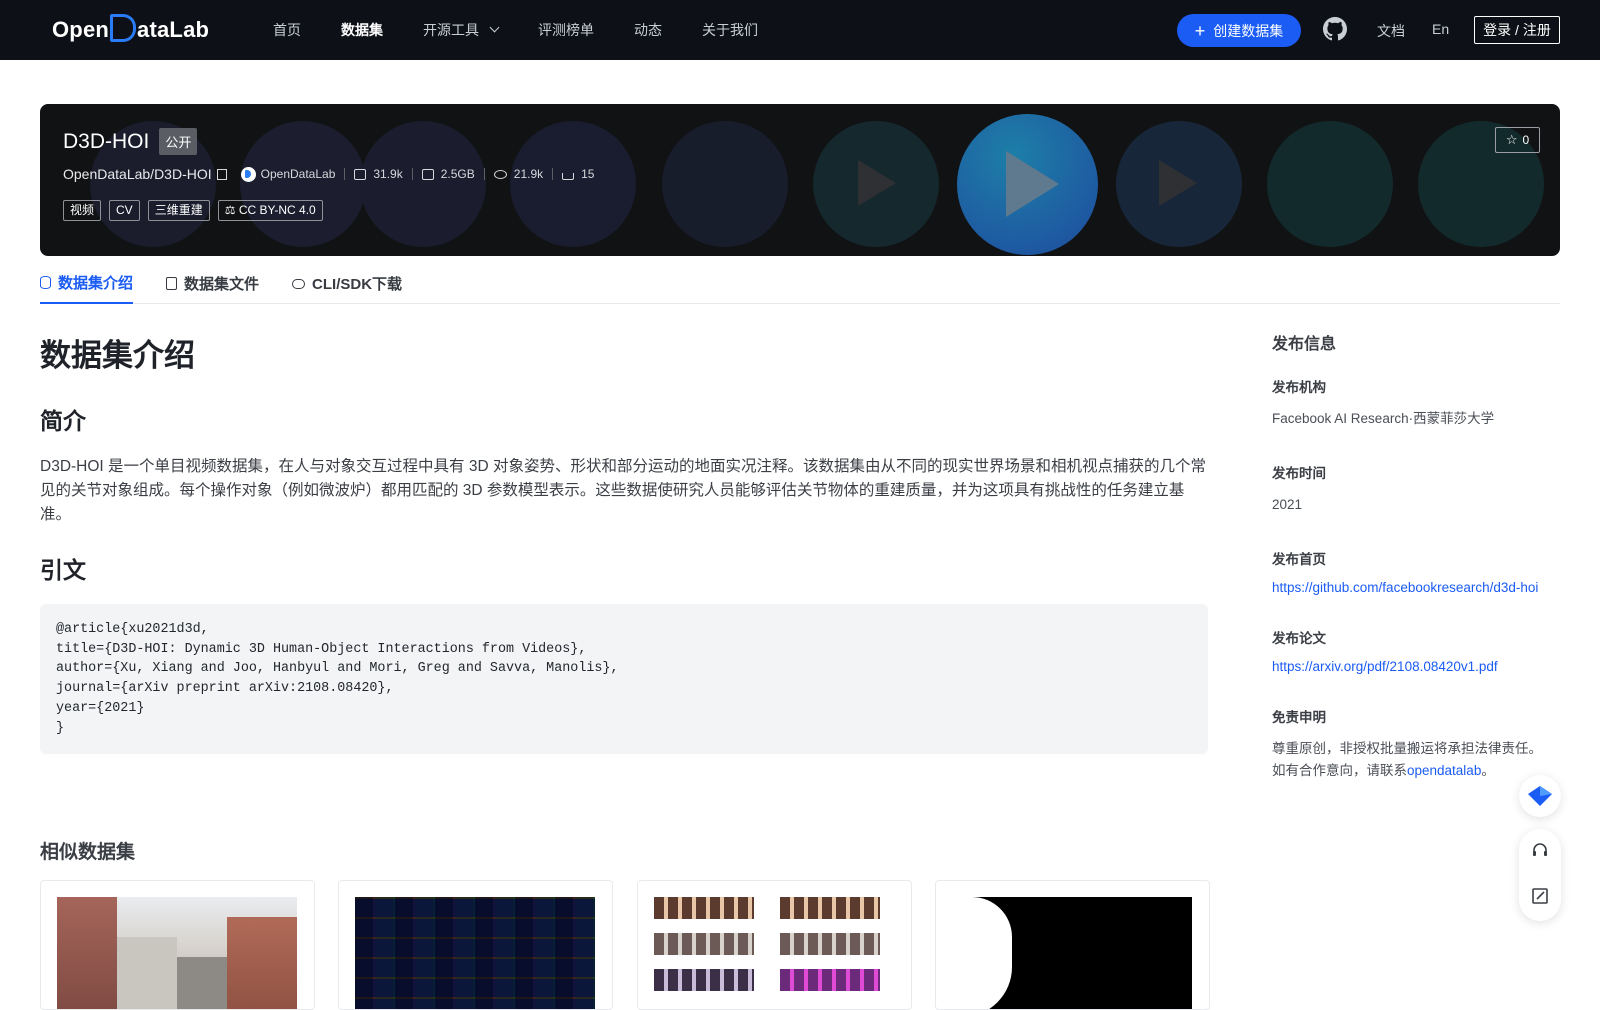 This screenshot has height=1010, width=1600. What do you see at coordinates (100, 708) in the screenshot?
I see `citation-line: year={2021}` at bounding box center [100, 708].